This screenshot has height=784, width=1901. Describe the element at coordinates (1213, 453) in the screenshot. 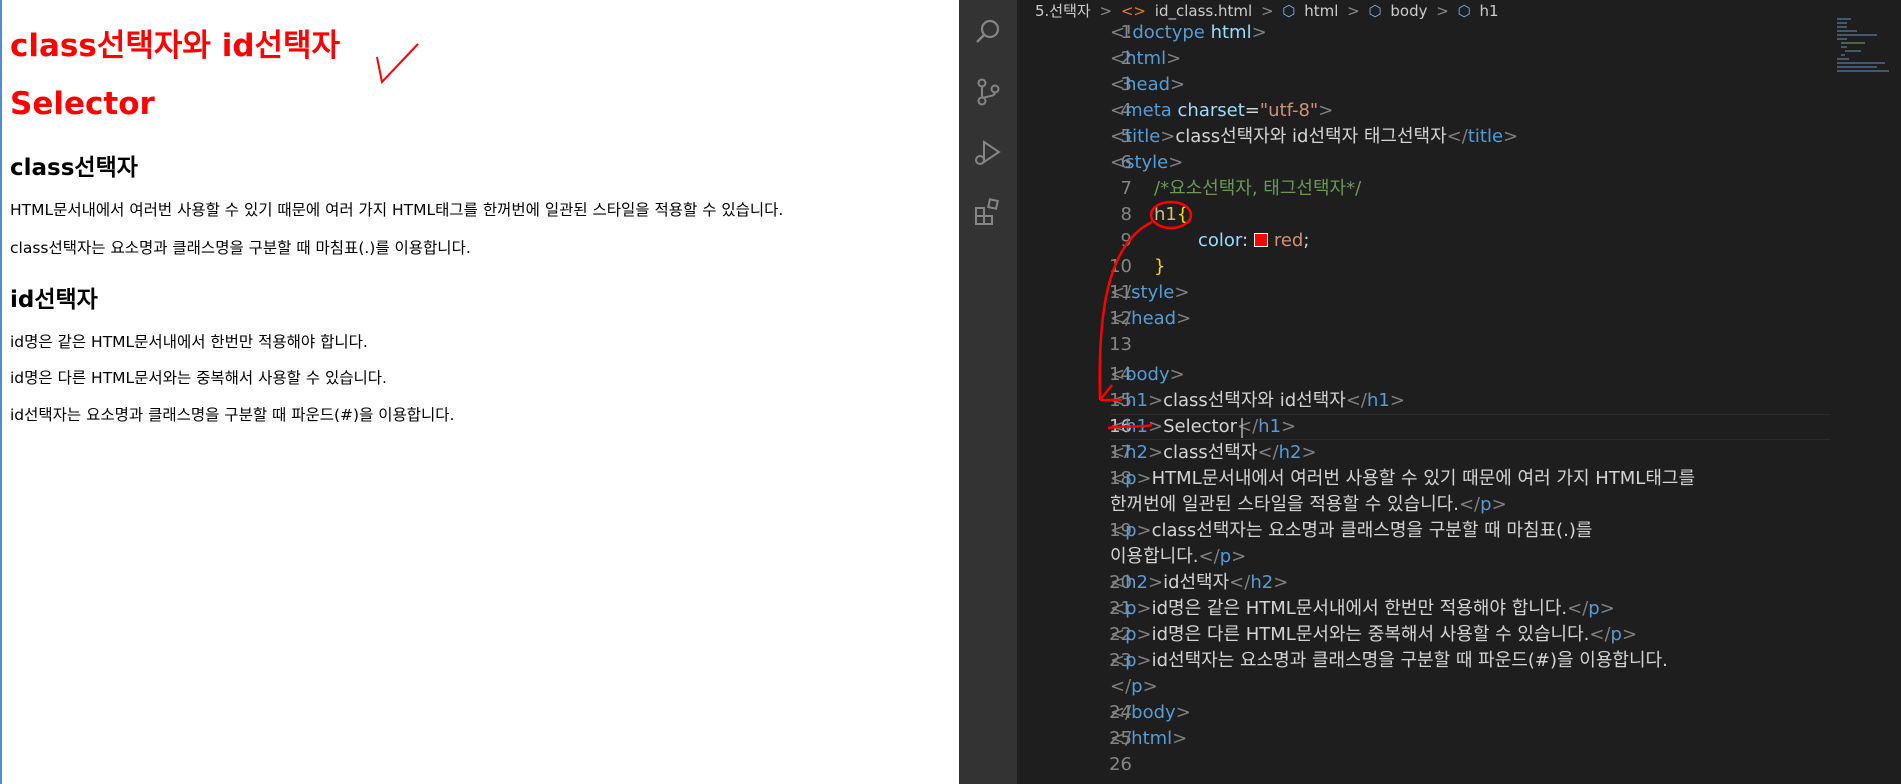

I see `code-line-17: <h2>class선택자</h2>` at that location.